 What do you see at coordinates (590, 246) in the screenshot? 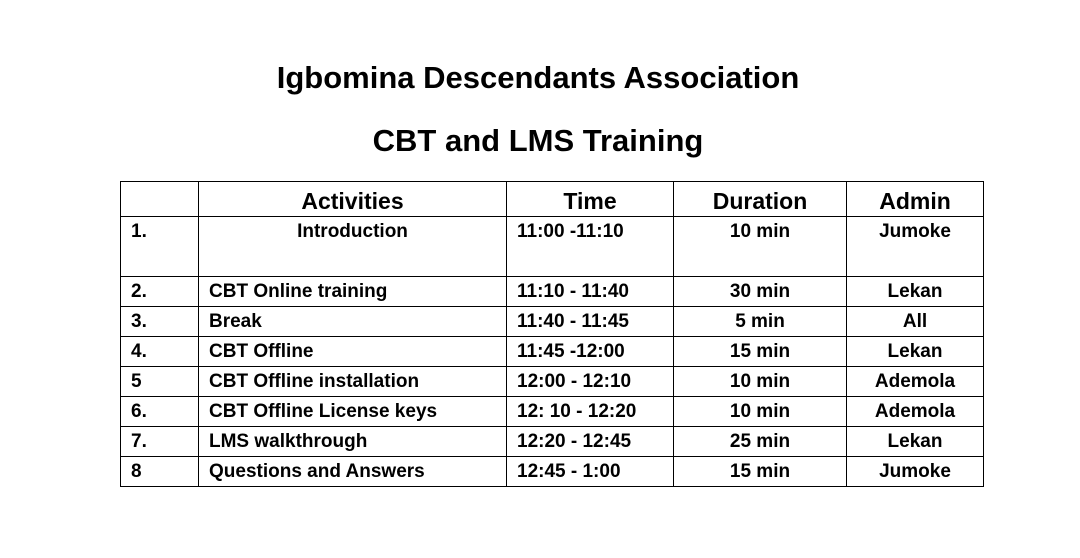
I see `row-time: 11:00 -11:10` at bounding box center [590, 246].